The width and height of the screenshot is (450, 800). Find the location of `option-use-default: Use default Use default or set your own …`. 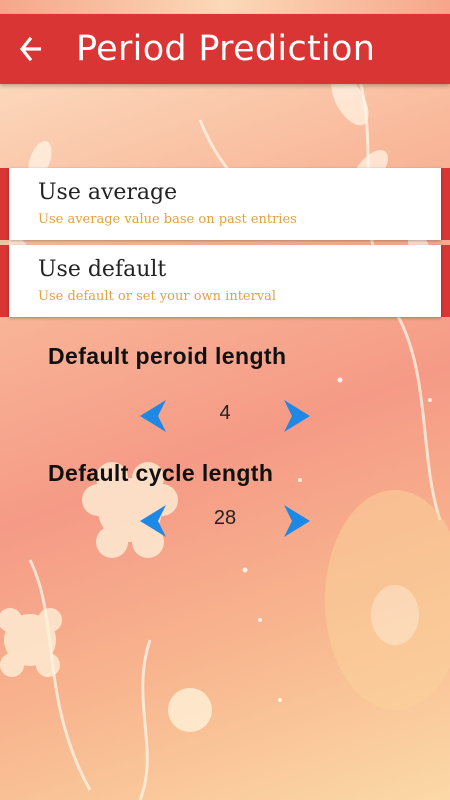

option-use-default: Use default Use default or set your own … is located at coordinates (225, 281).